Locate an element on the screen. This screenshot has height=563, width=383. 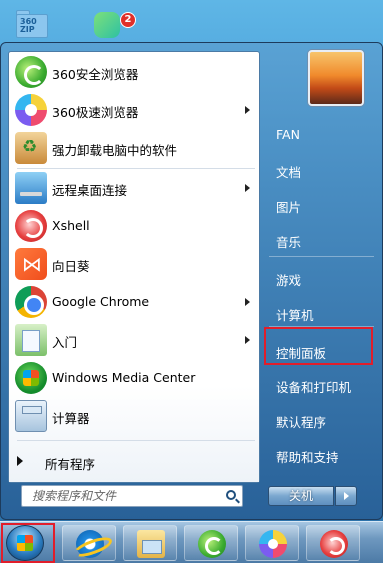
search-icon is located at coordinates (231, 495).